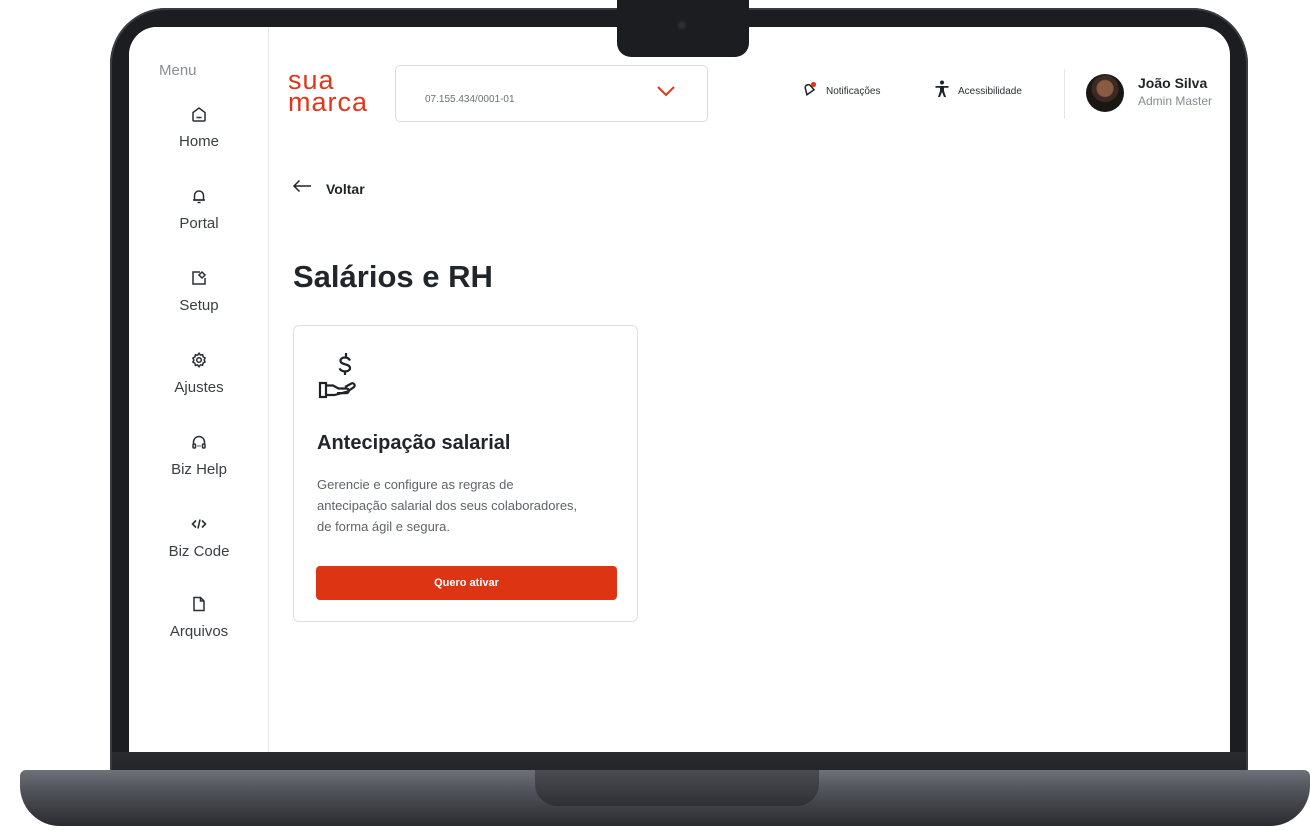 The height and width of the screenshot is (831, 1310). I want to click on sidebar-item-label: Ajustes, so click(199, 387).